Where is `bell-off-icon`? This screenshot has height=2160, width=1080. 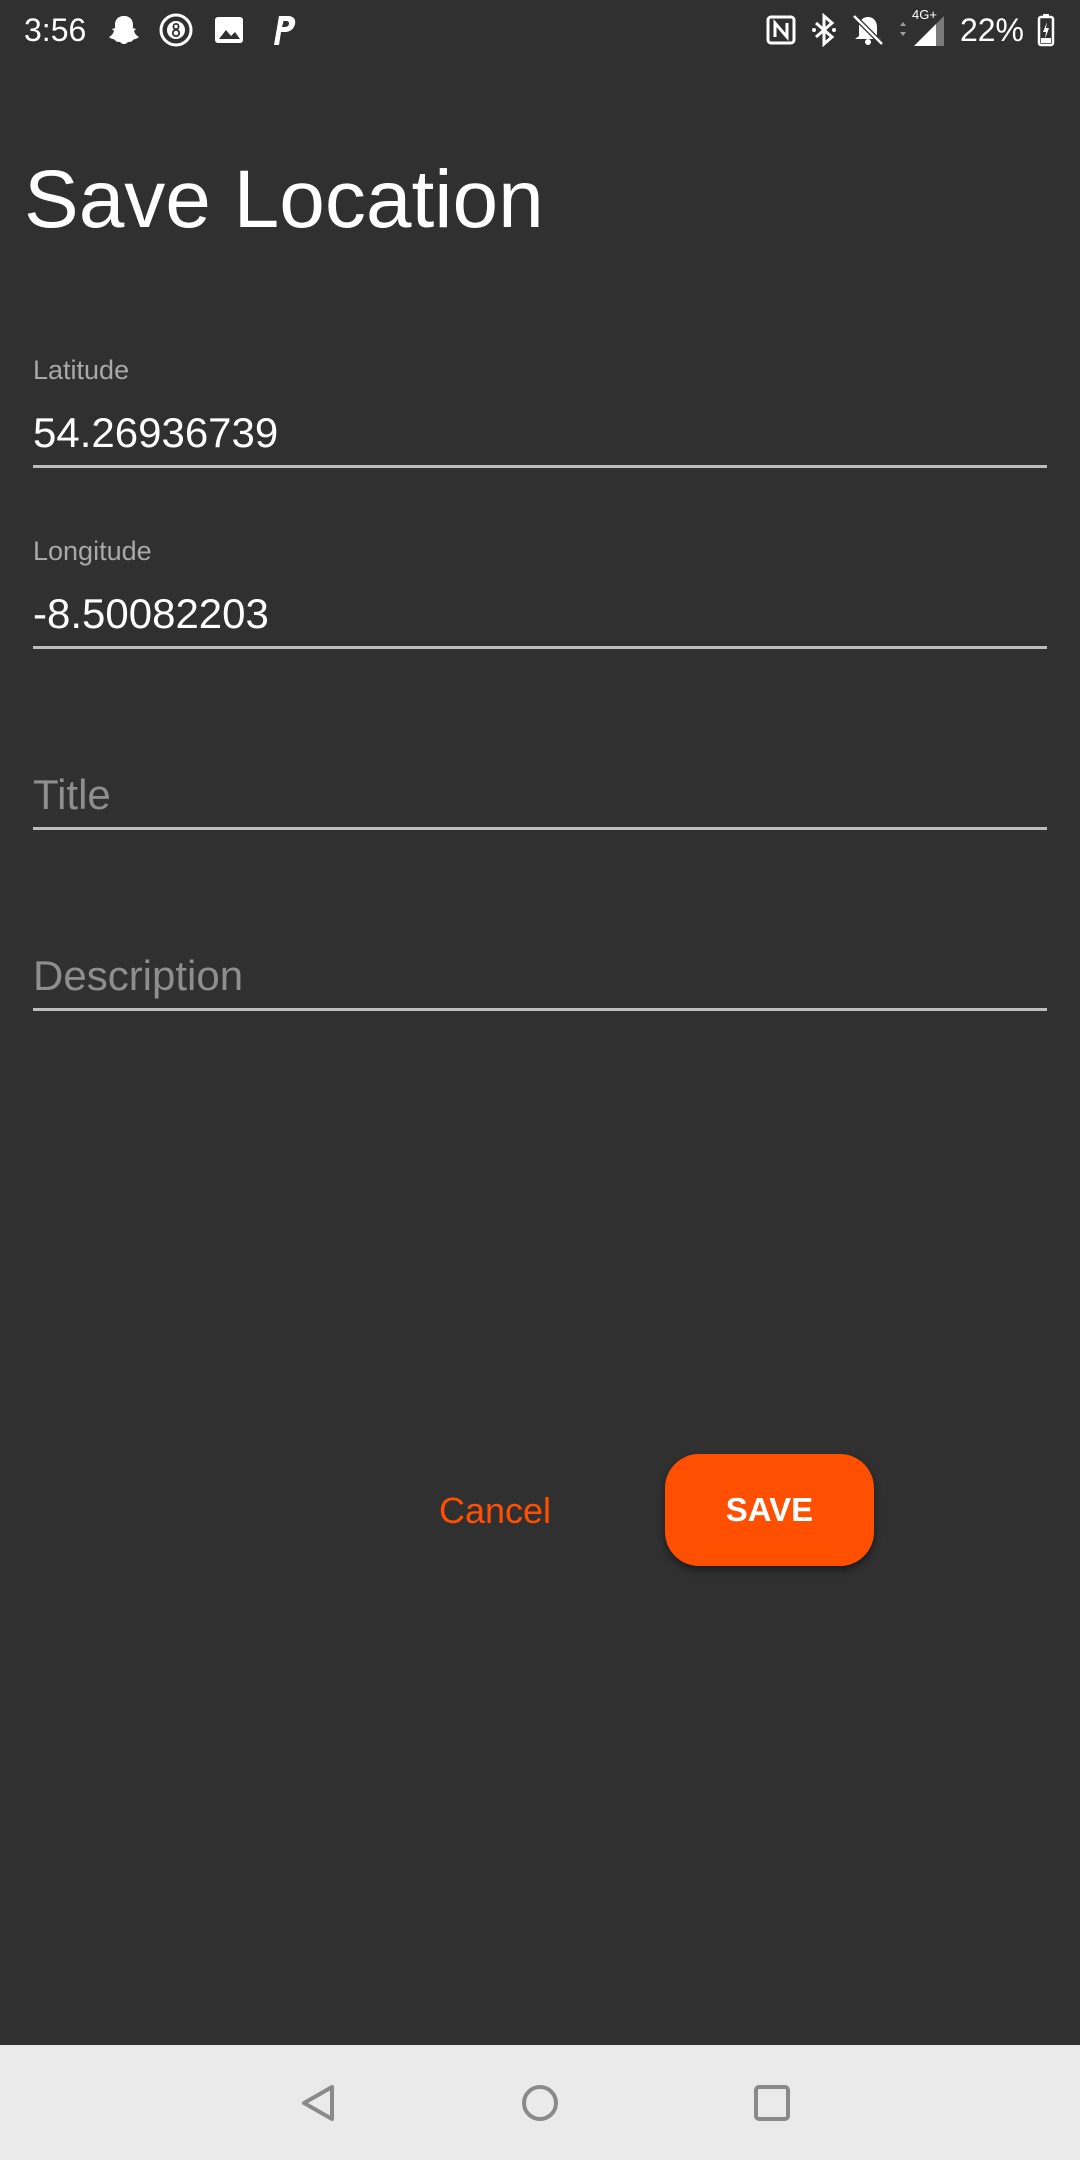 bell-off-icon is located at coordinates (868, 30).